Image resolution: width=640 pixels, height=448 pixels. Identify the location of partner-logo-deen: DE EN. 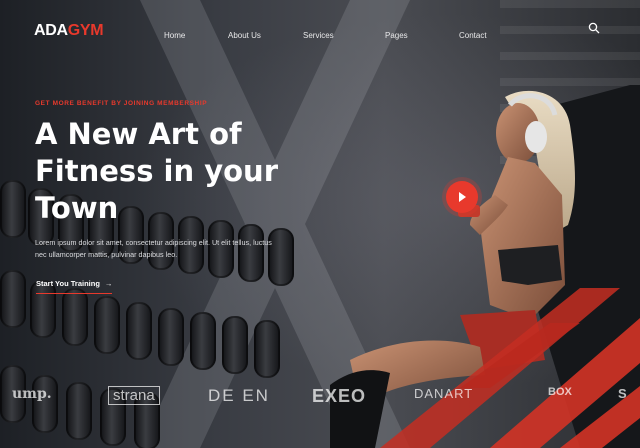
(239, 395).